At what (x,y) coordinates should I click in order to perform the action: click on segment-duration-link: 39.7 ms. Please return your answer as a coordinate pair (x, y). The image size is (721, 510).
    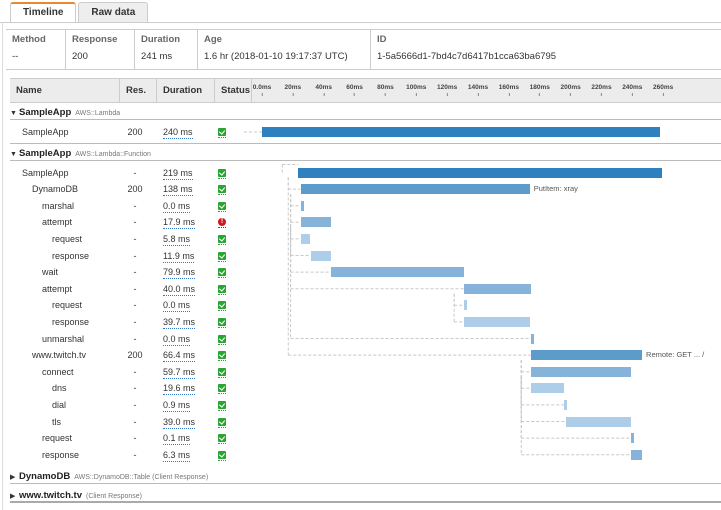
    Looking at the image, I should click on (179, 322).